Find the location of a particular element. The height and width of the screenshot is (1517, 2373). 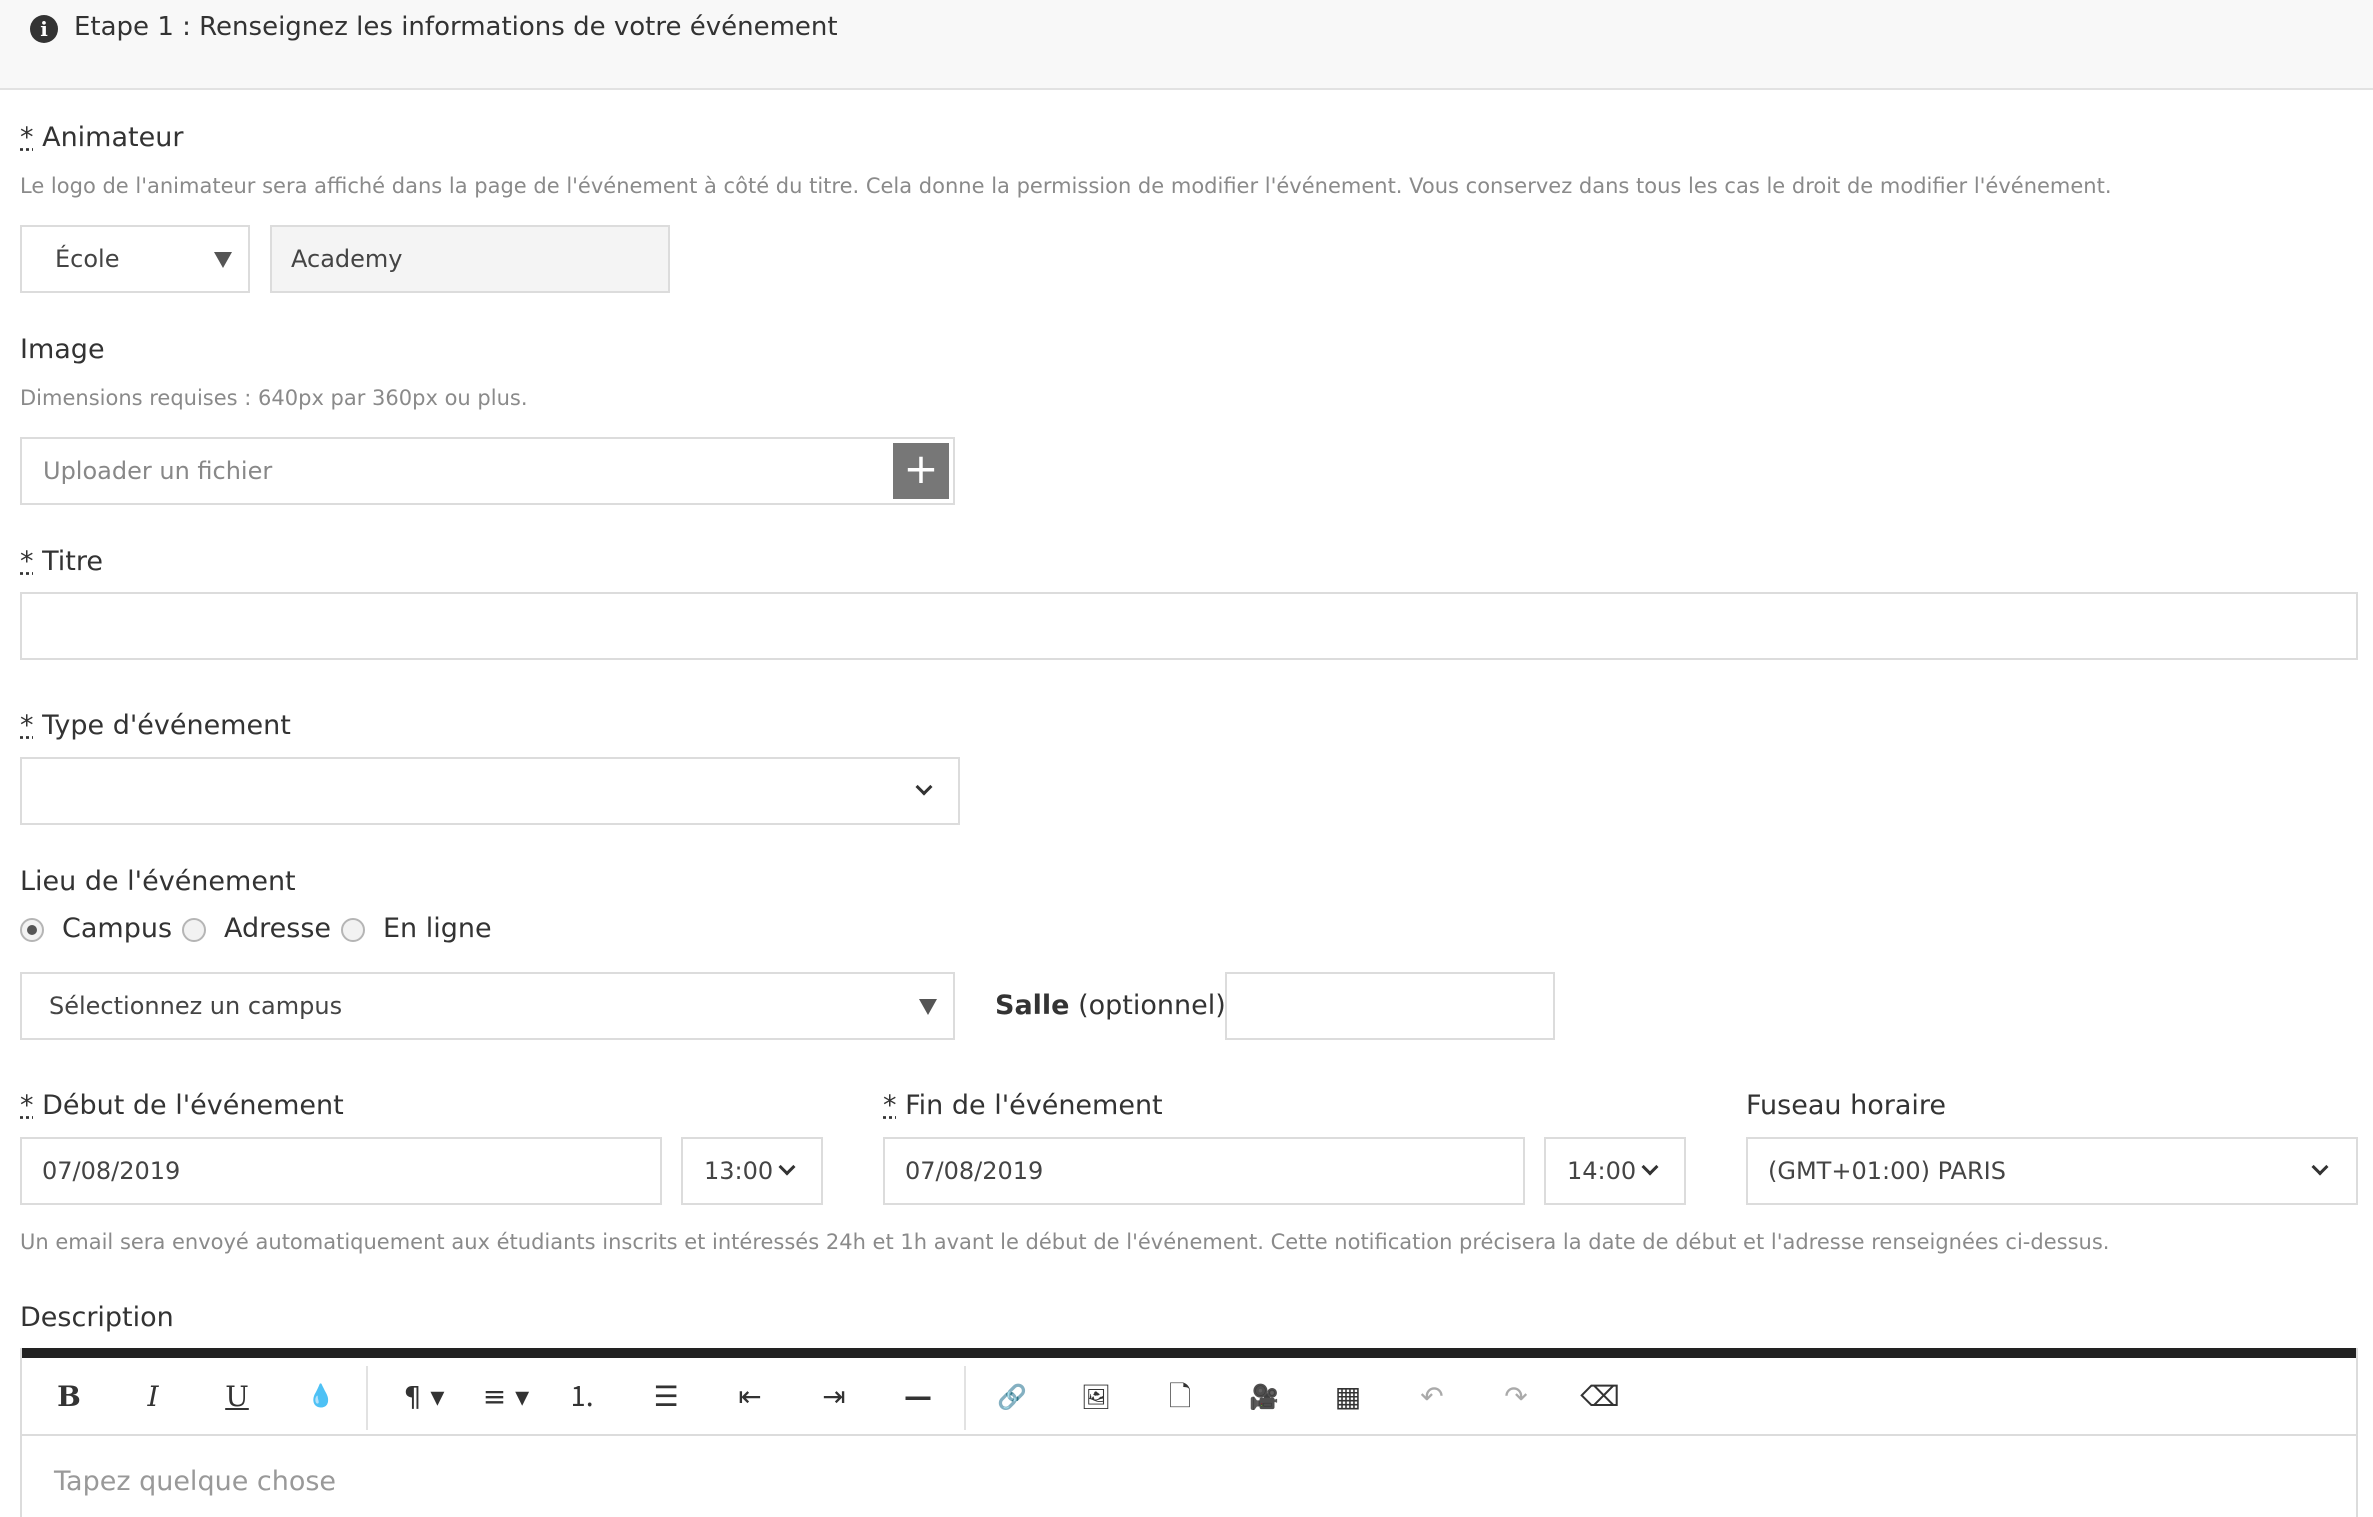

fin-date-input: 07/08/2019 is located at coordinates (1204, 1171).